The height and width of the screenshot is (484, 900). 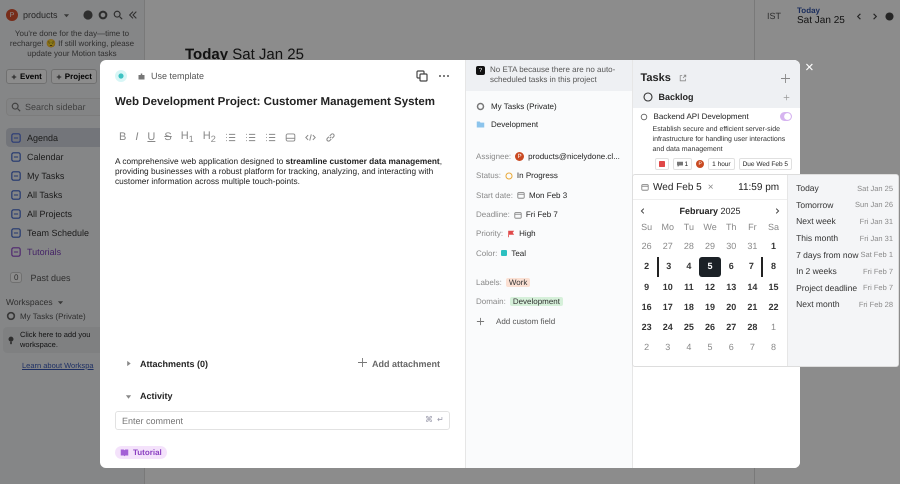 I want to click on code-icon, so click(x=310, y=137).